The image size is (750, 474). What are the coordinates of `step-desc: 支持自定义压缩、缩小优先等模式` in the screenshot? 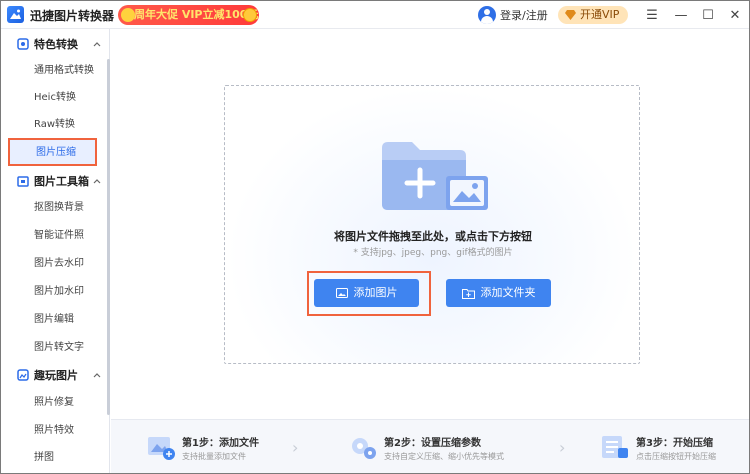 It's located at (444, 456).